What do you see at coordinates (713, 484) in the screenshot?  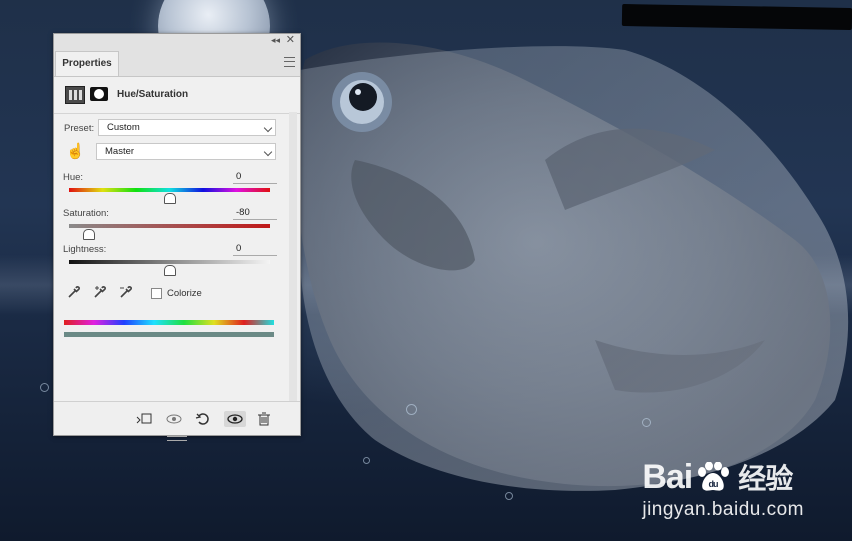 I see `logo-du-text: du` at bounding box center [713, 484].